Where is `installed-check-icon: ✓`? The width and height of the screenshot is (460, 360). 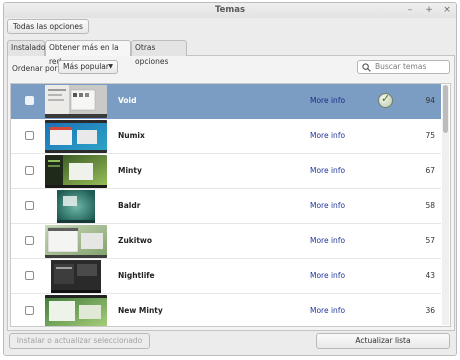 installed-check-icon: ✓ is located at coordinates (385, 100).